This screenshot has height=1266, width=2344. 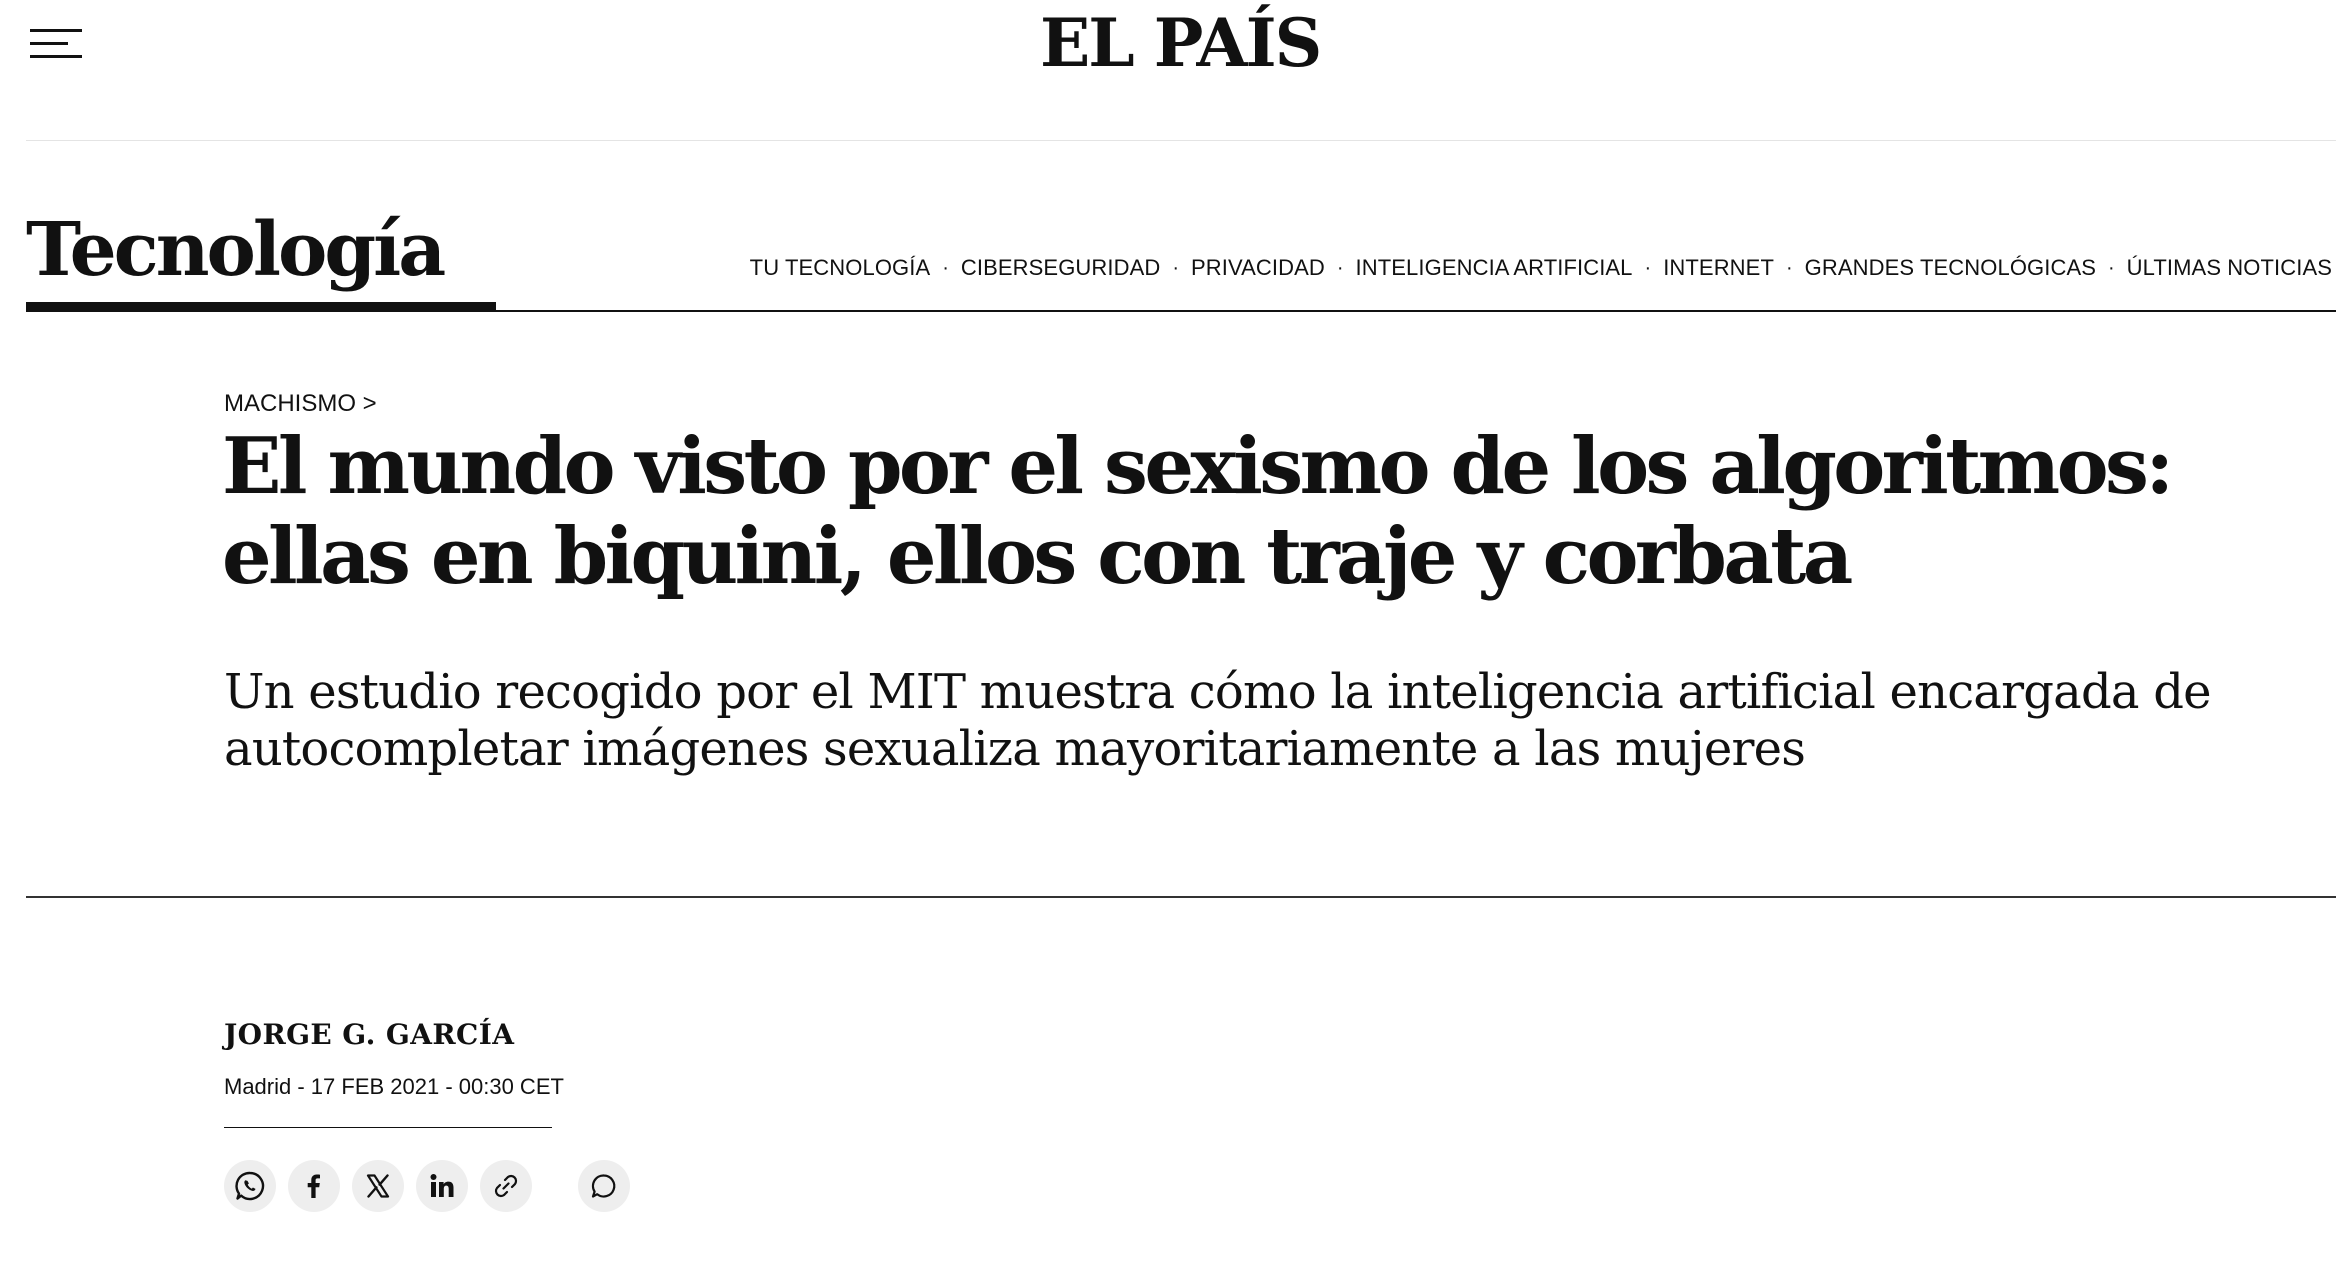 I want to click on article-kicker: MACHISMO >, so click(x=300, y=404).